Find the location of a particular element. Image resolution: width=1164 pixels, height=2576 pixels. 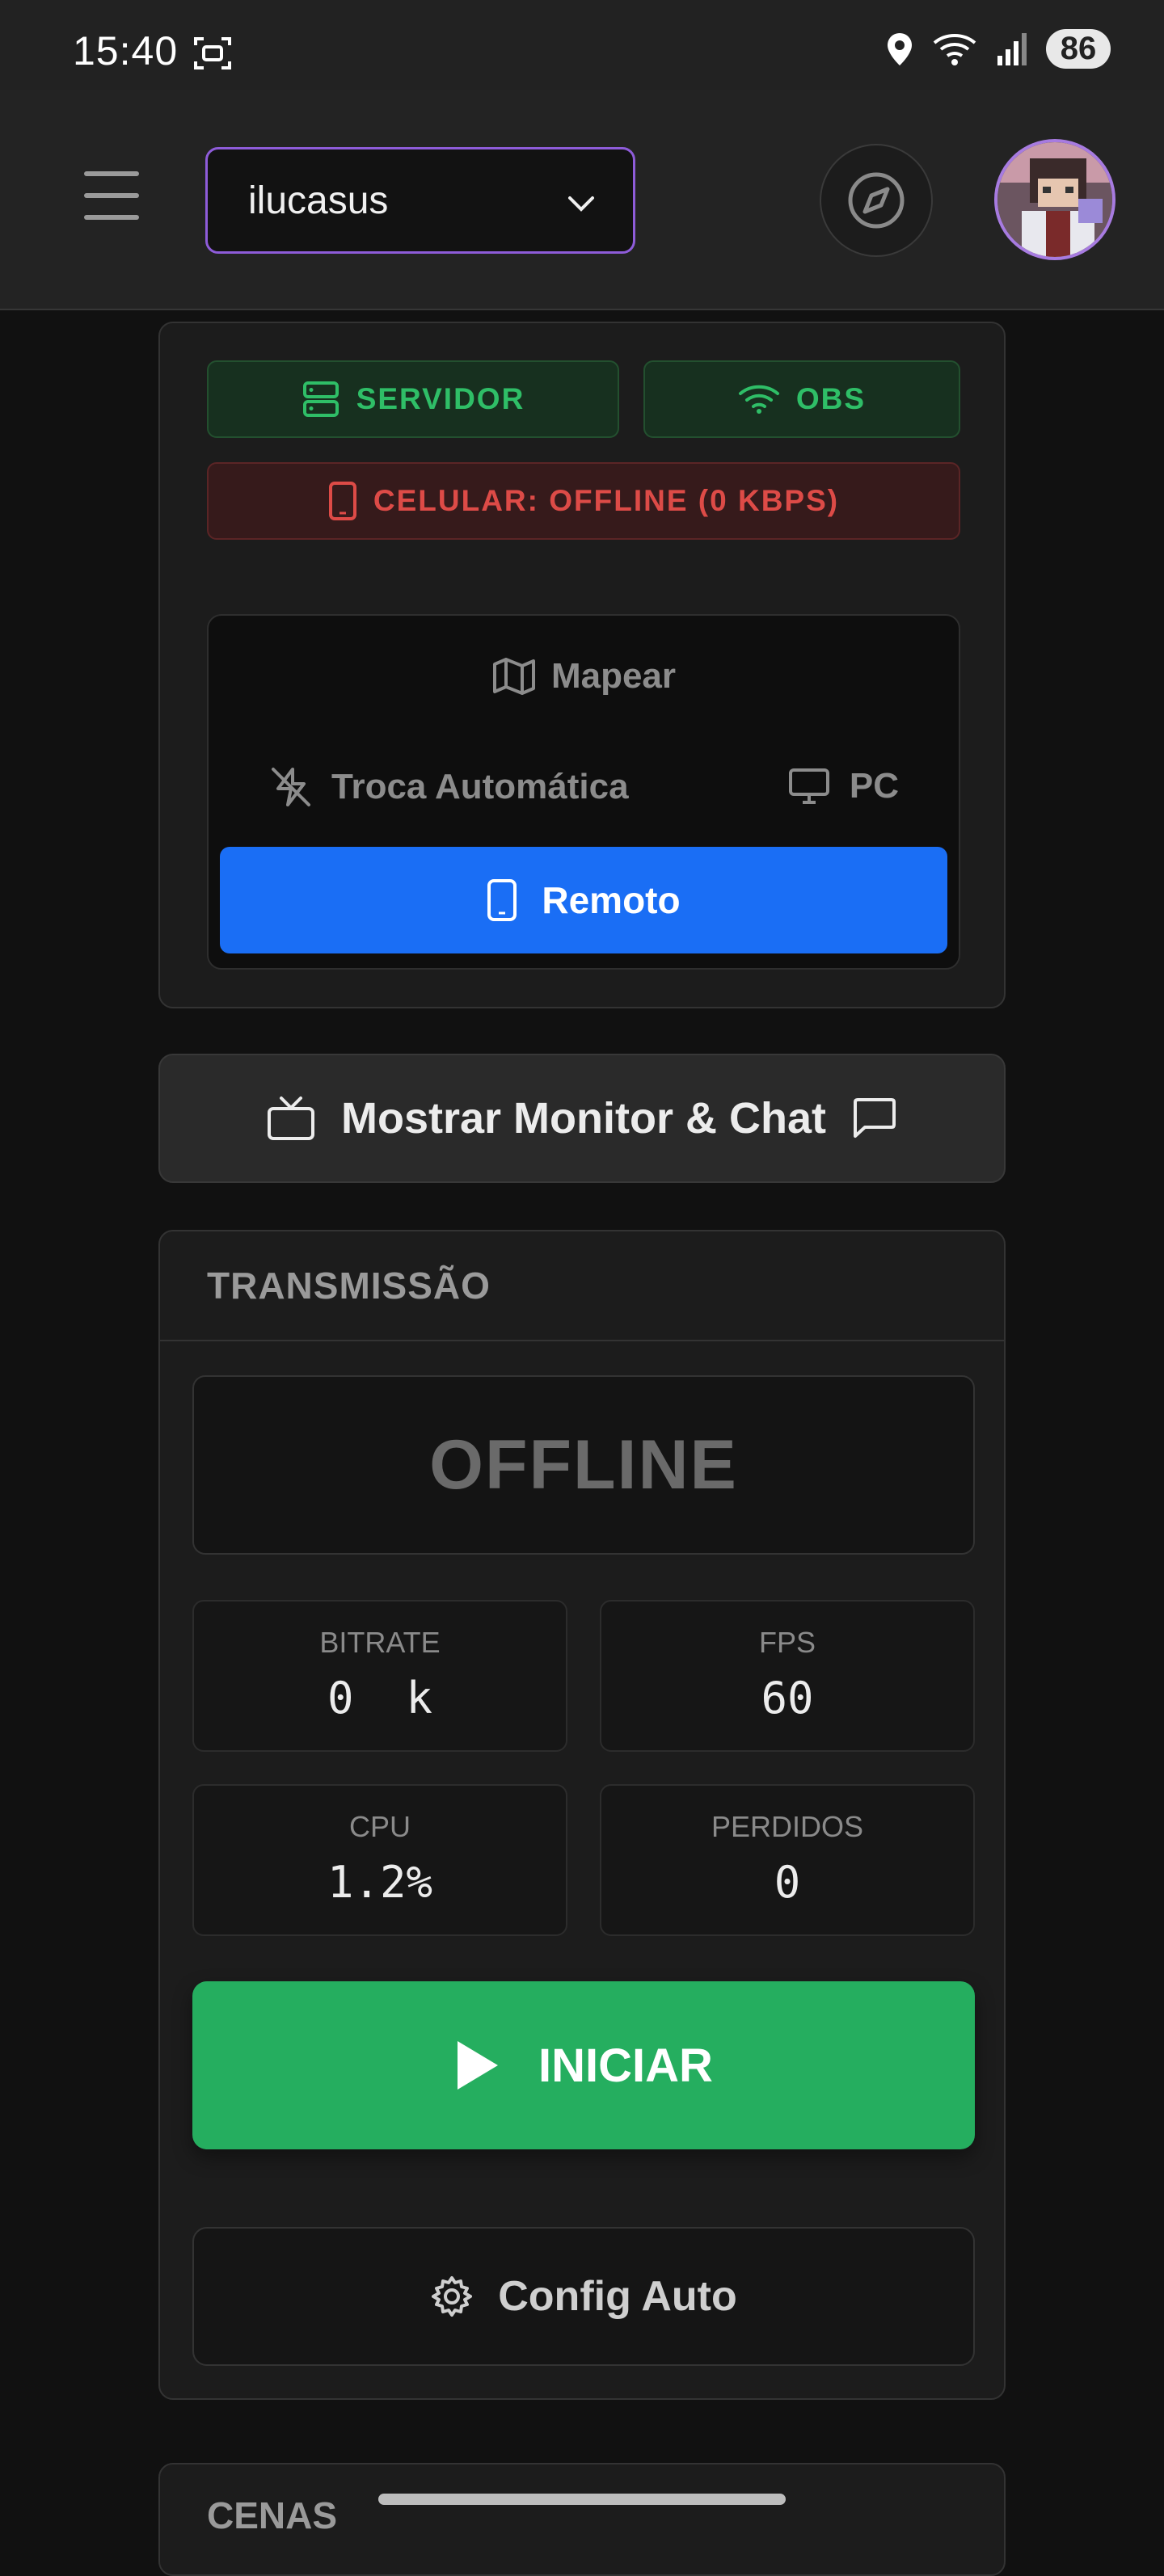

phone-status-badge: CELULAR: OFFLINE (0 KBPS) is located at coordinates (584, 501).